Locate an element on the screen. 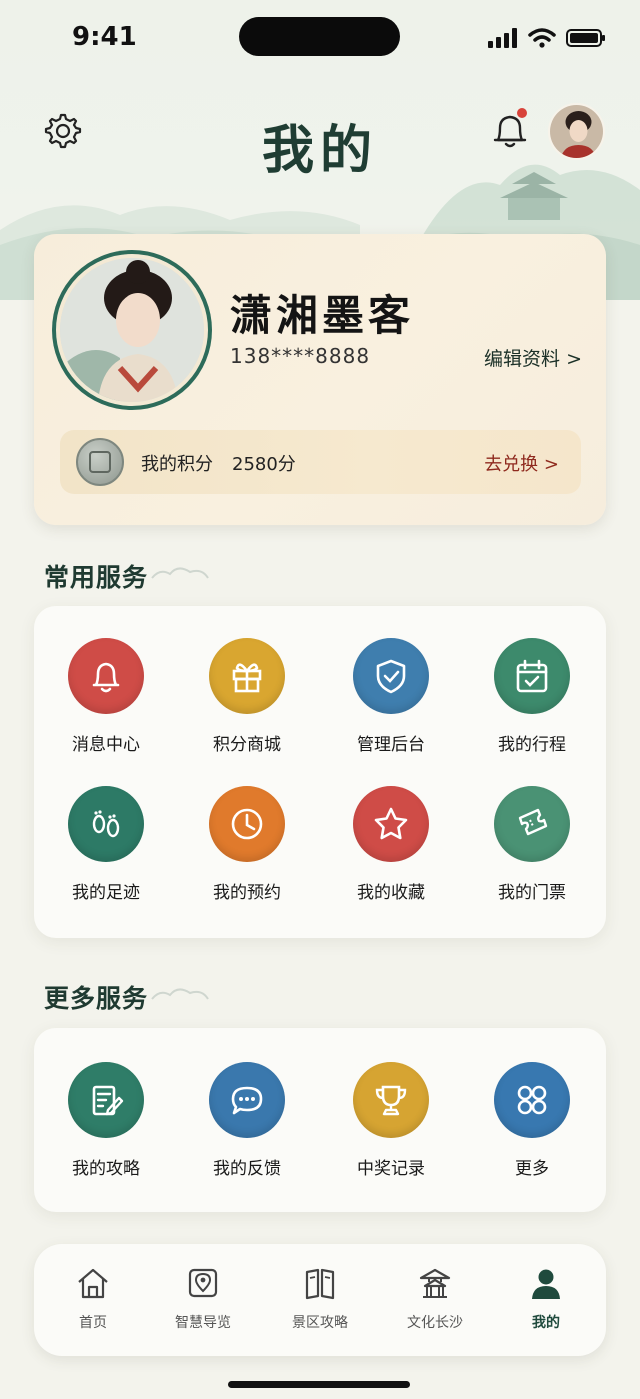  header-avatar is located at coordinates (576, 131).